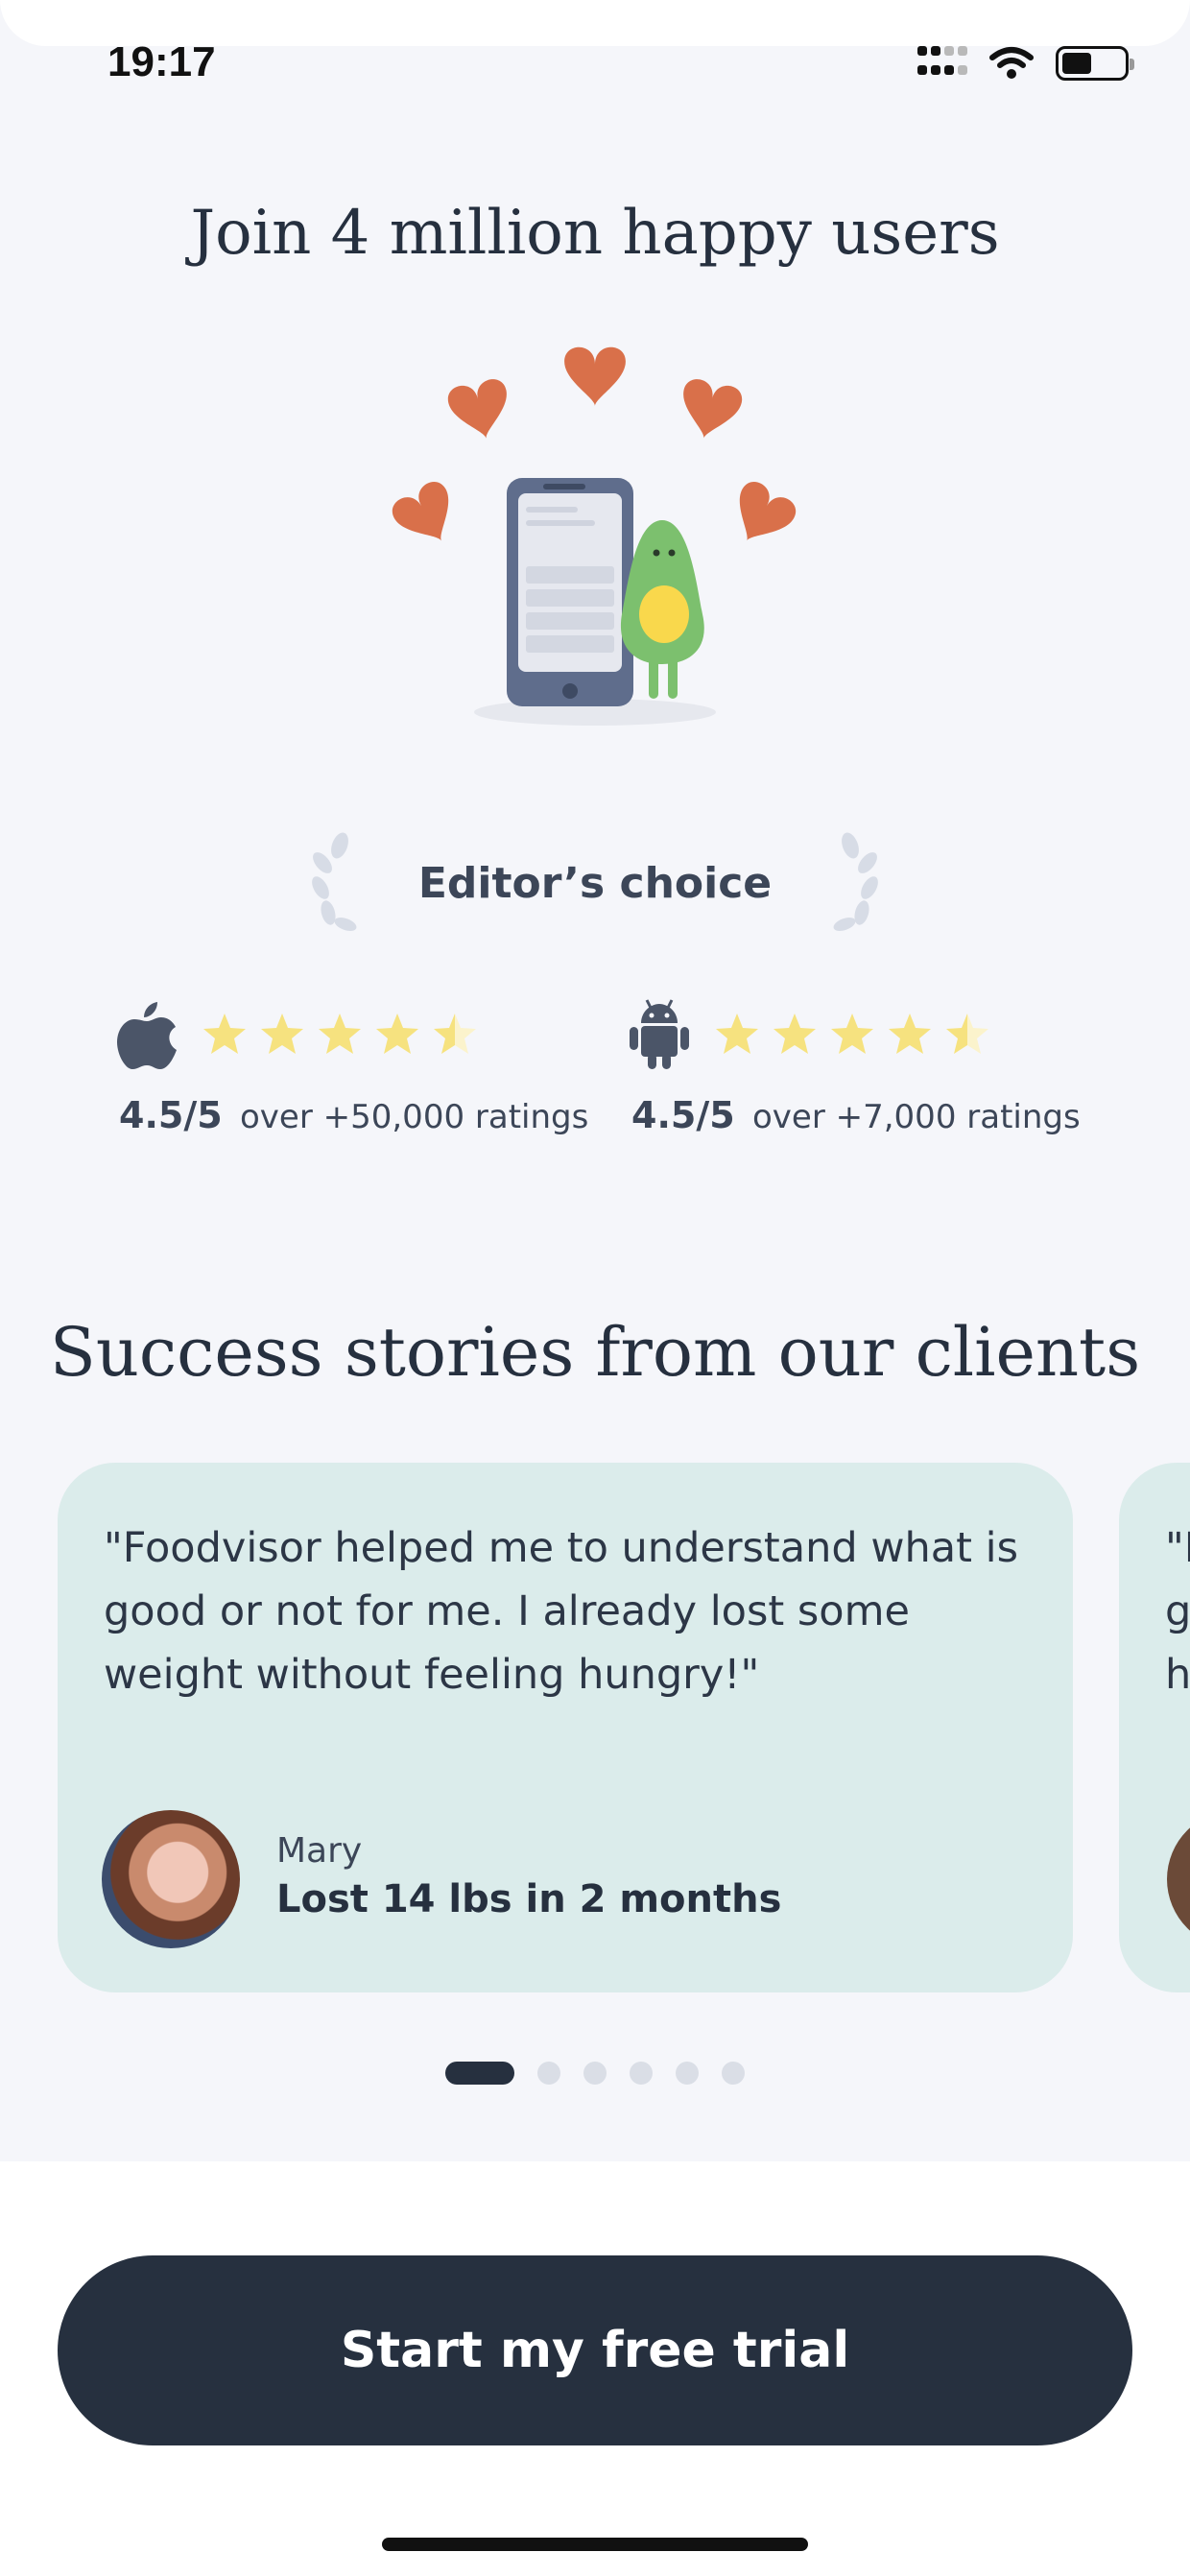  I want to click on android-stars, so click(852, 1035).